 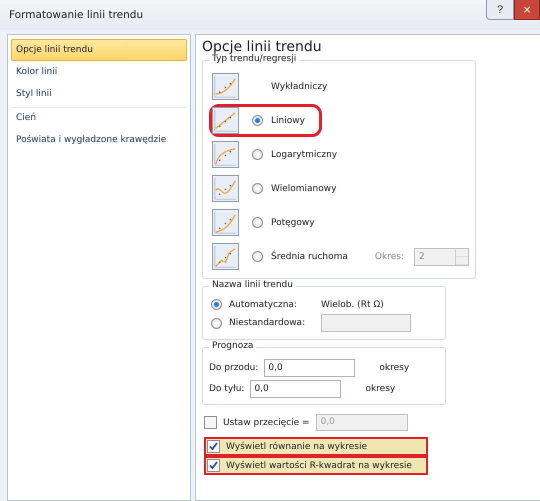 What do you see at coordinates (267, 323) in the screenshot?
I see `option-label: Niestandardowa:` at bounding box center [267, 323].